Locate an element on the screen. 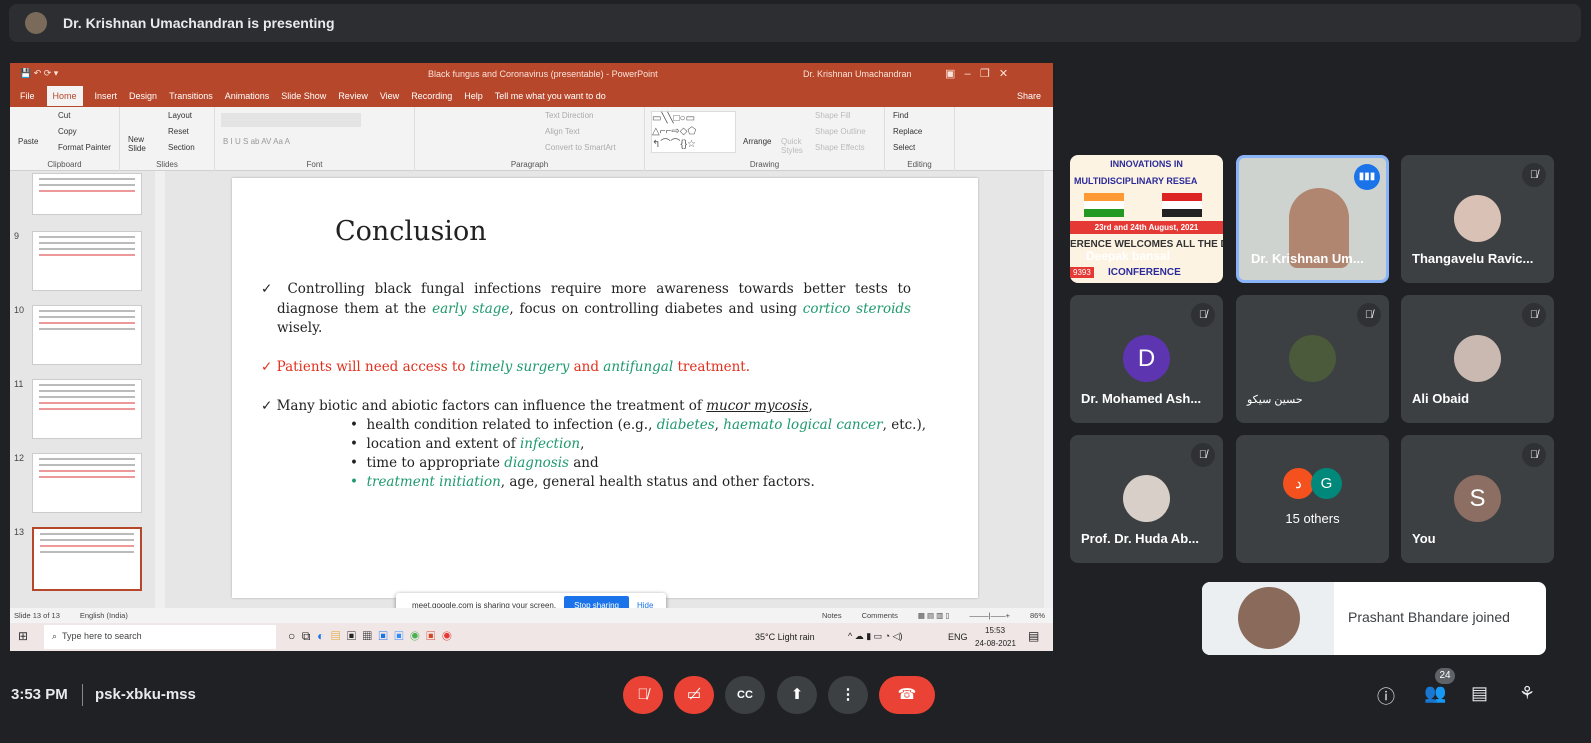 The image size is (1591, 743). presenting-text: Dr. Krishnan Umachandran is presenting is located at coordinates (199, 23).